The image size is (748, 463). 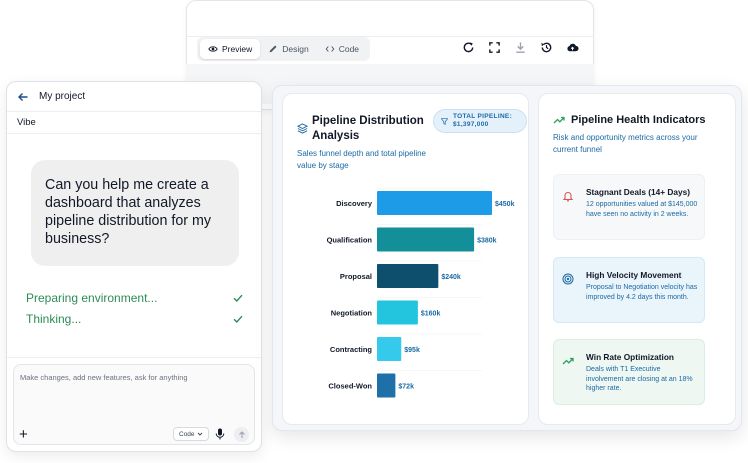 I want to click on mode-select: Code, so click(x=191, y=434).